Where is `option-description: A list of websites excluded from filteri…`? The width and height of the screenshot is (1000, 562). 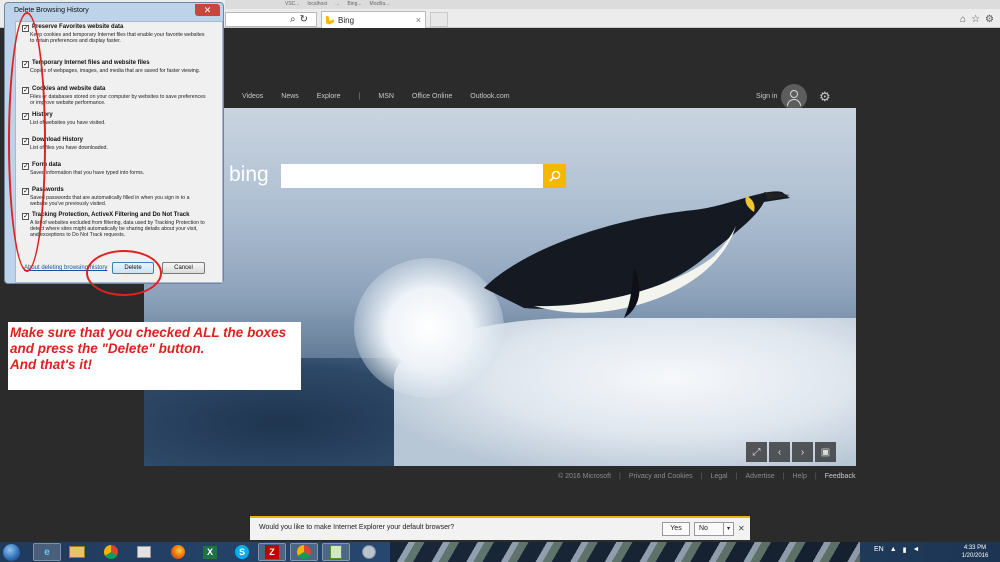
option-description: A list of websites excluded from filteri… is located at coordinates (117, 229).